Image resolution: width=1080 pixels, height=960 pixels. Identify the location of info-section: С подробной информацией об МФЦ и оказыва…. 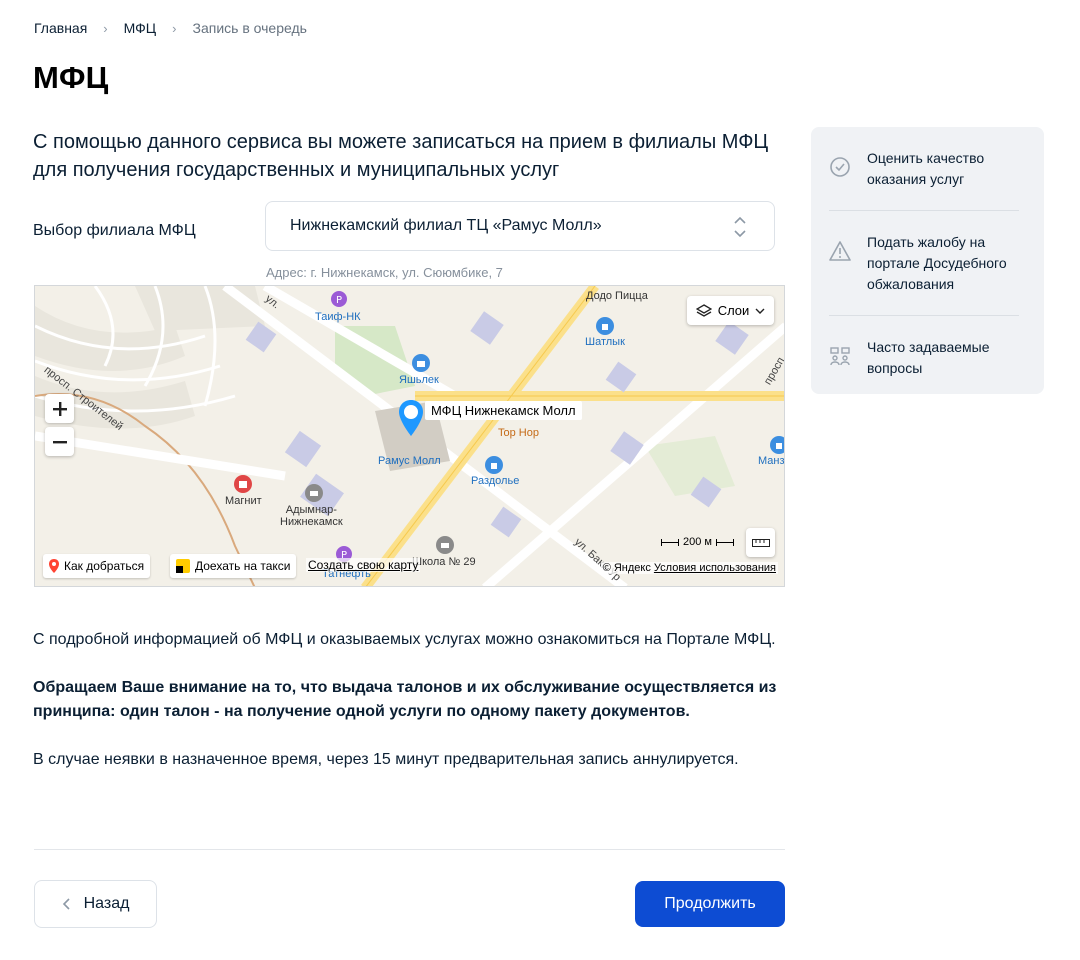
(409, 712).